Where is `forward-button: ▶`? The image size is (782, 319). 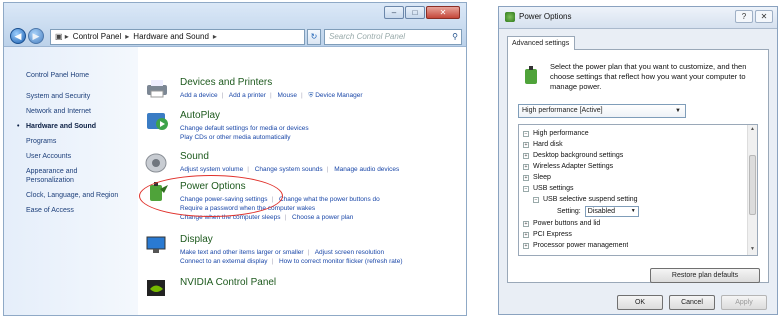
forward-button: ▶ is located at coordinates (36, 36).